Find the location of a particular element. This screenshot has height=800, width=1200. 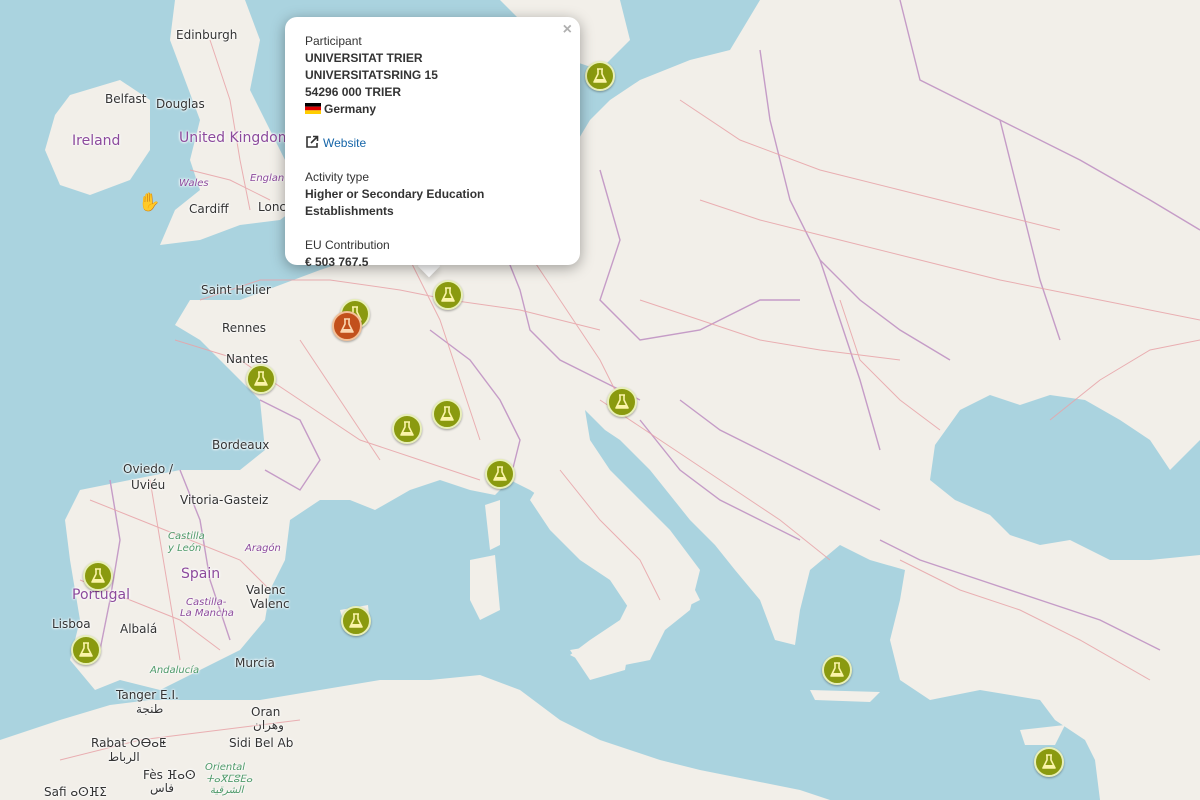

place-label: Englan is located at coordinates (267, 178).